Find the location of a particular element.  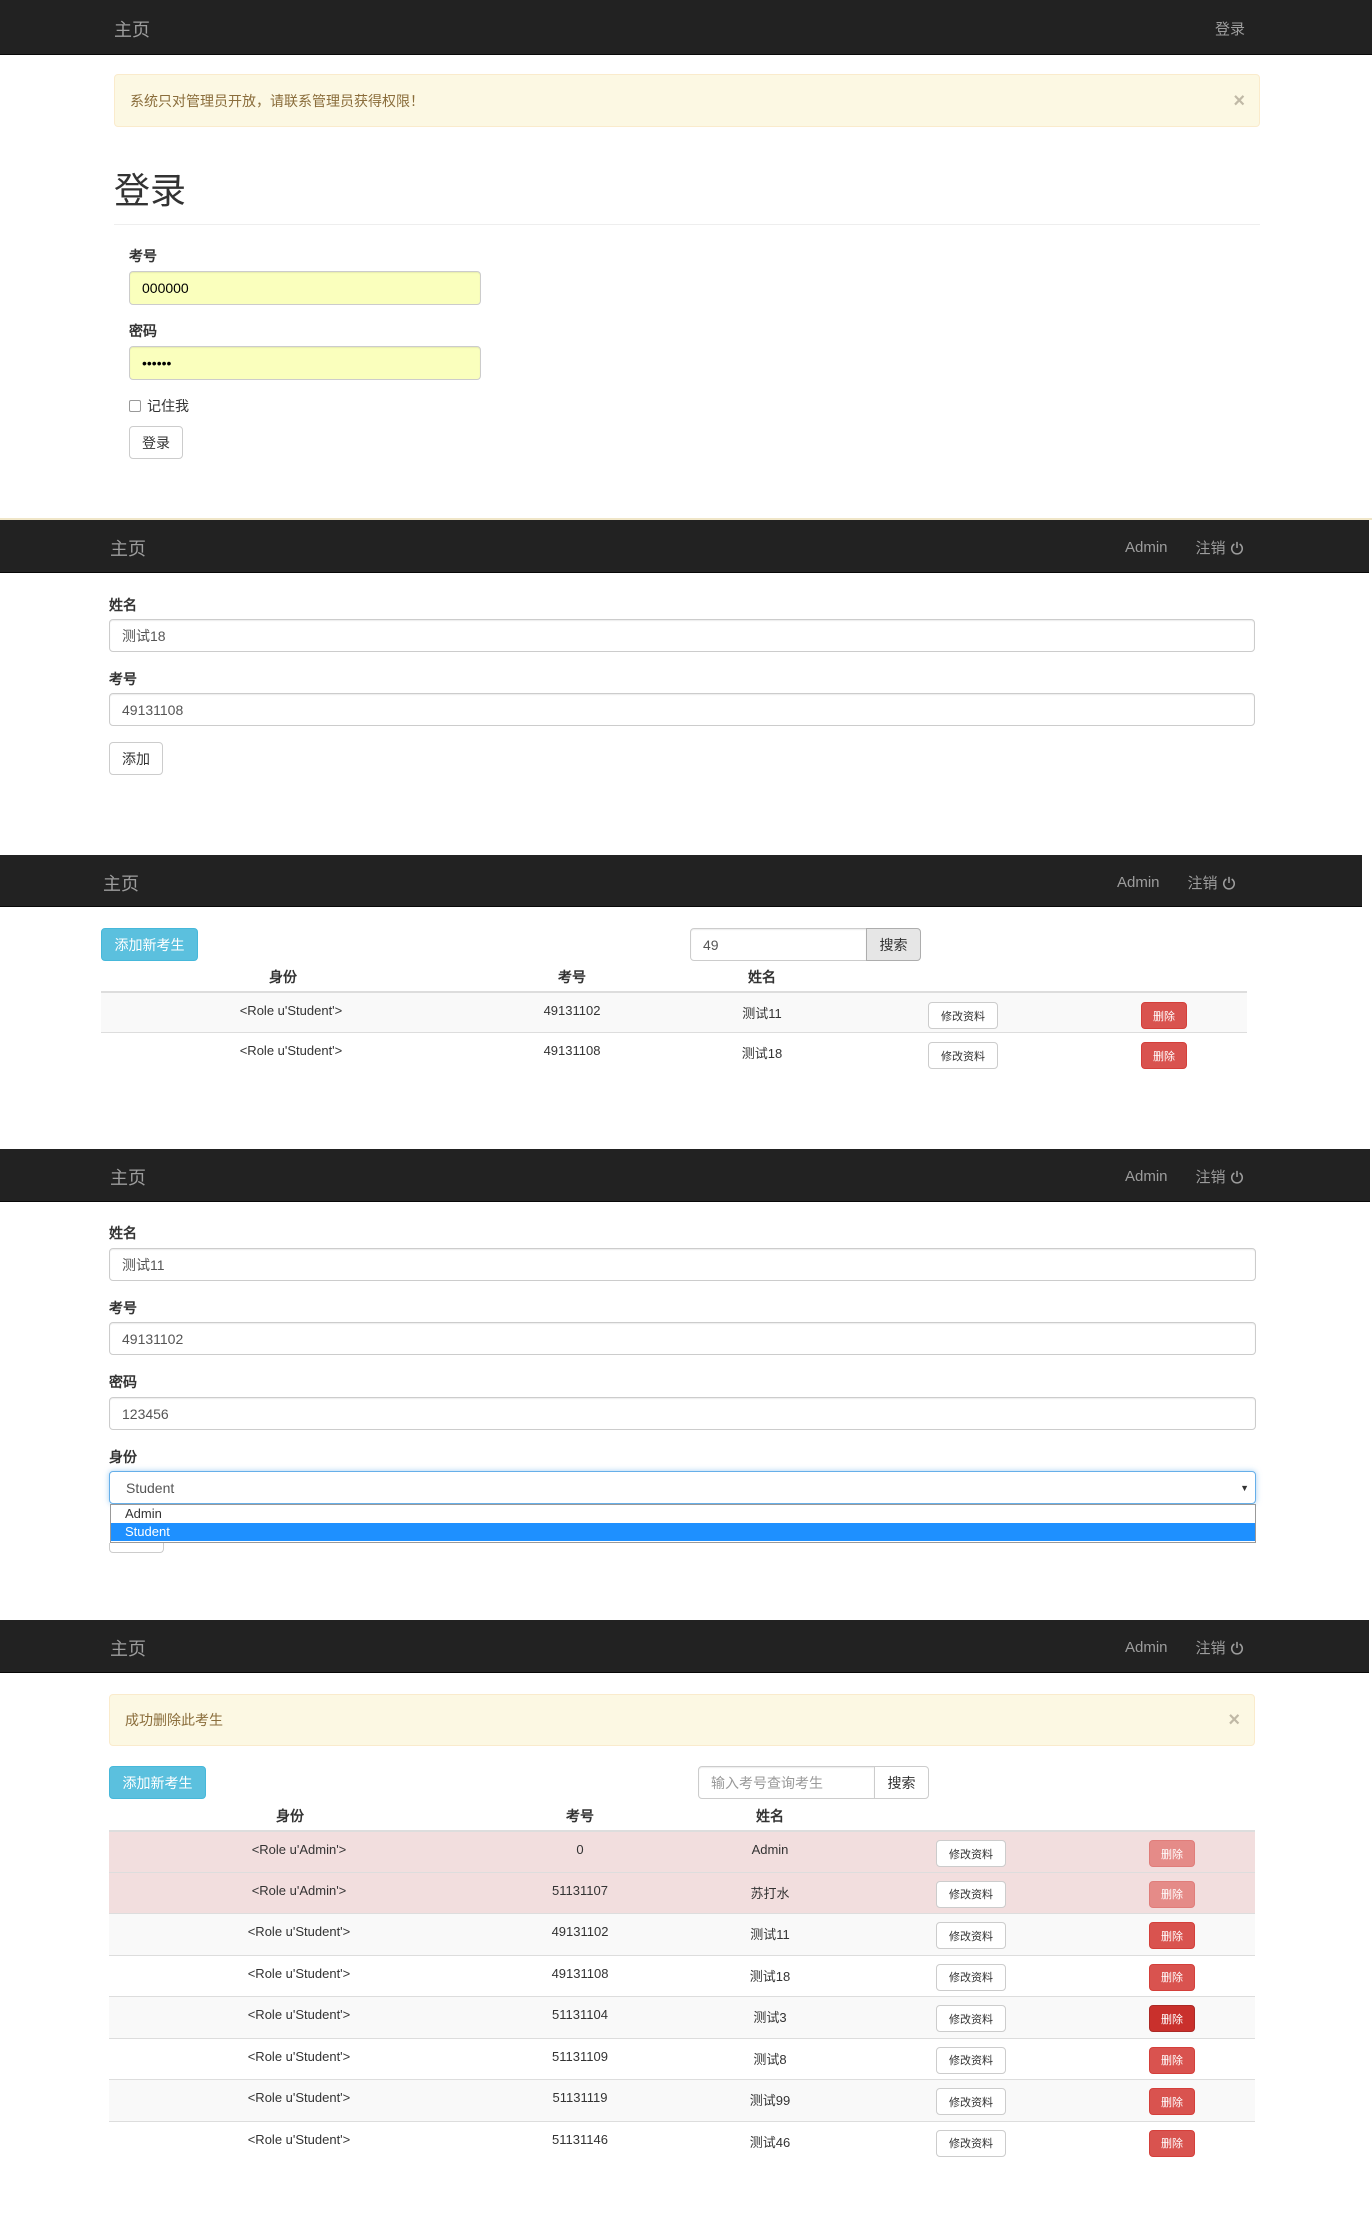

name-field: 测试18 is located at coordinates (682, 635).